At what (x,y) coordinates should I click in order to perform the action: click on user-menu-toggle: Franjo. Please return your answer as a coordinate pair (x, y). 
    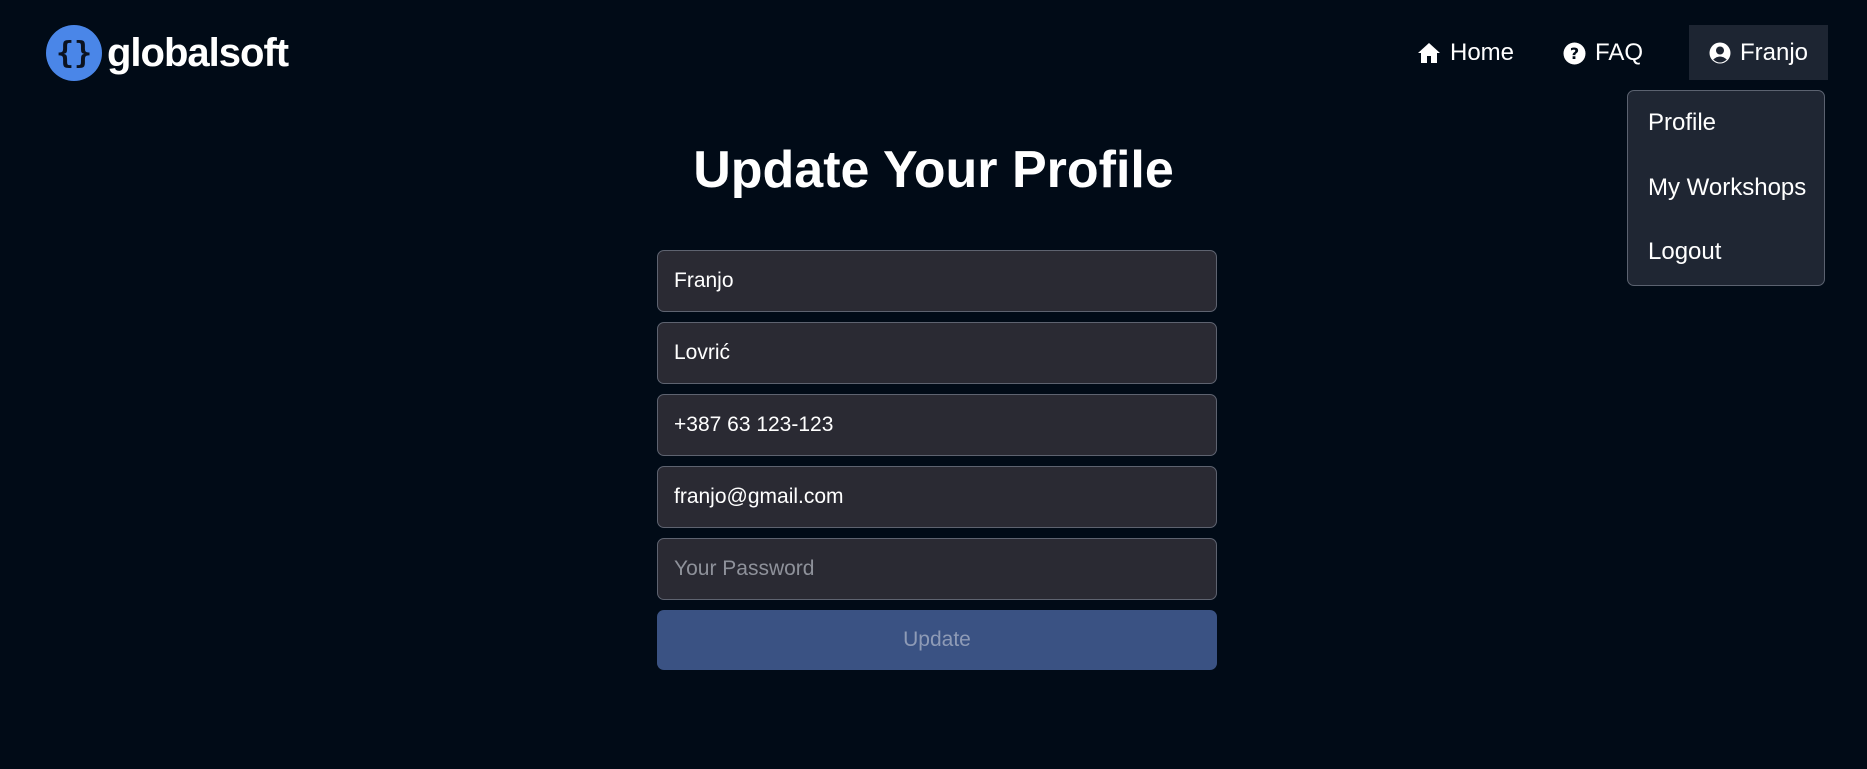
    Looking at the image, I should click on (1758, 52).